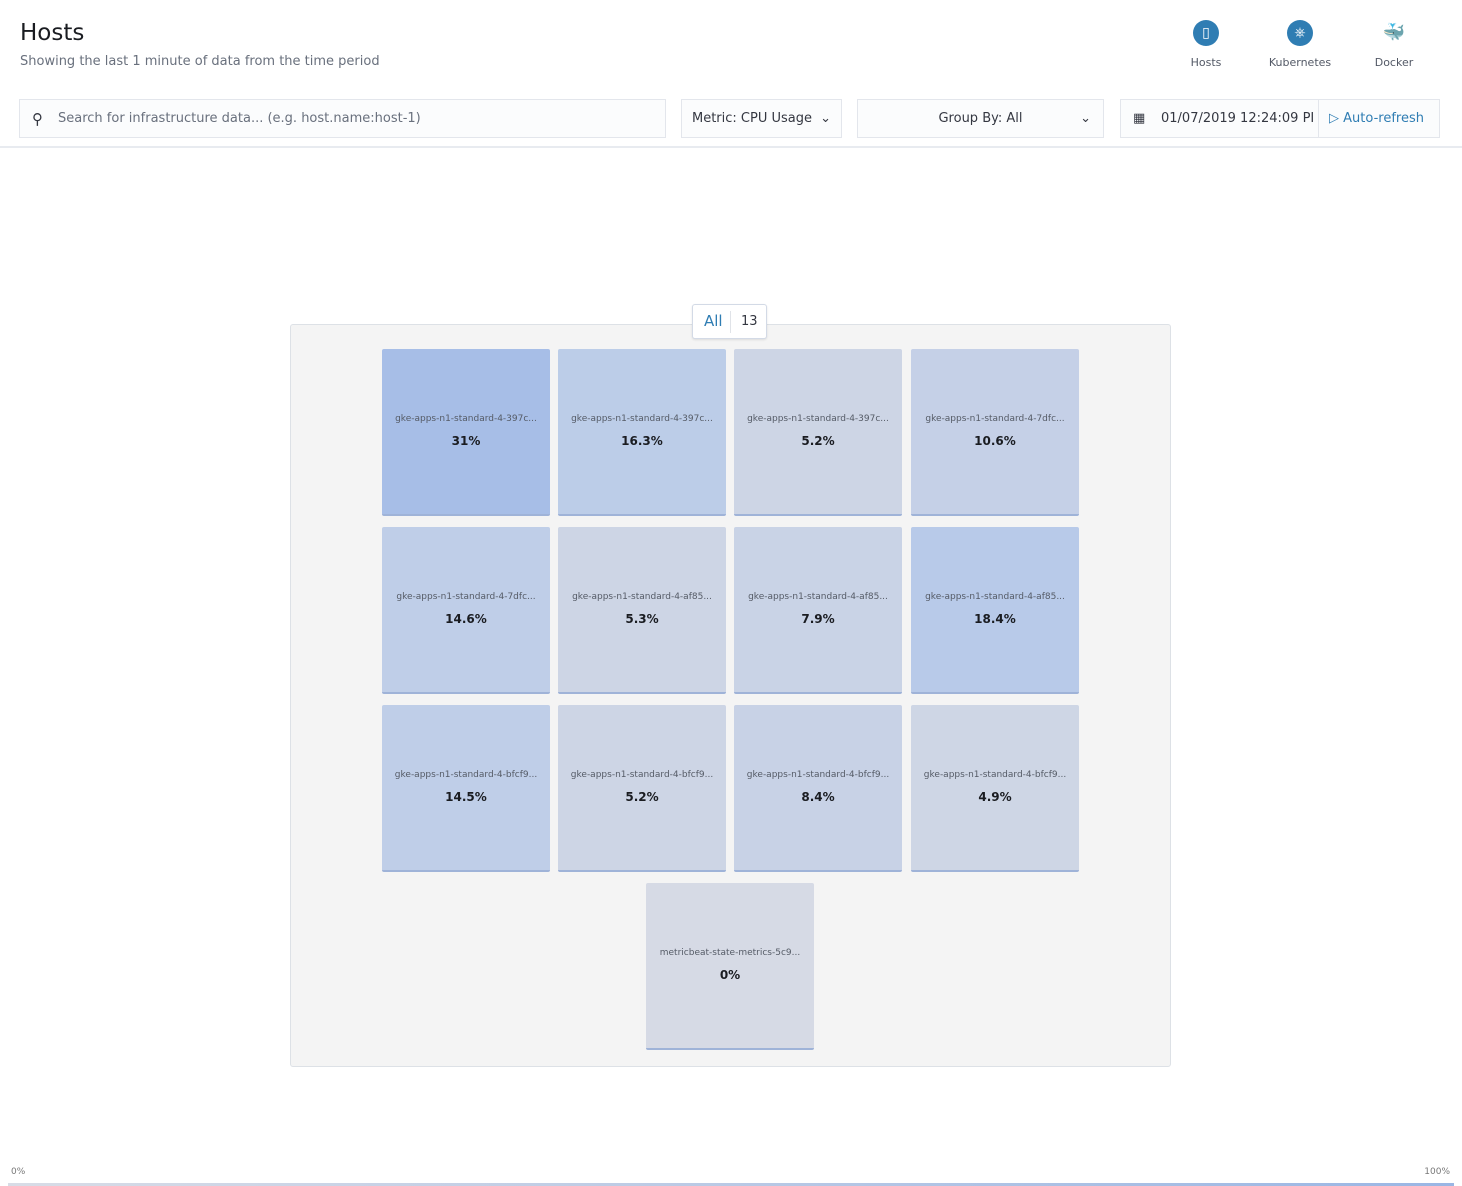  Describe the element at coordinates (52, 33) in the screenshot. I see `page-title: Hosts` at that location.